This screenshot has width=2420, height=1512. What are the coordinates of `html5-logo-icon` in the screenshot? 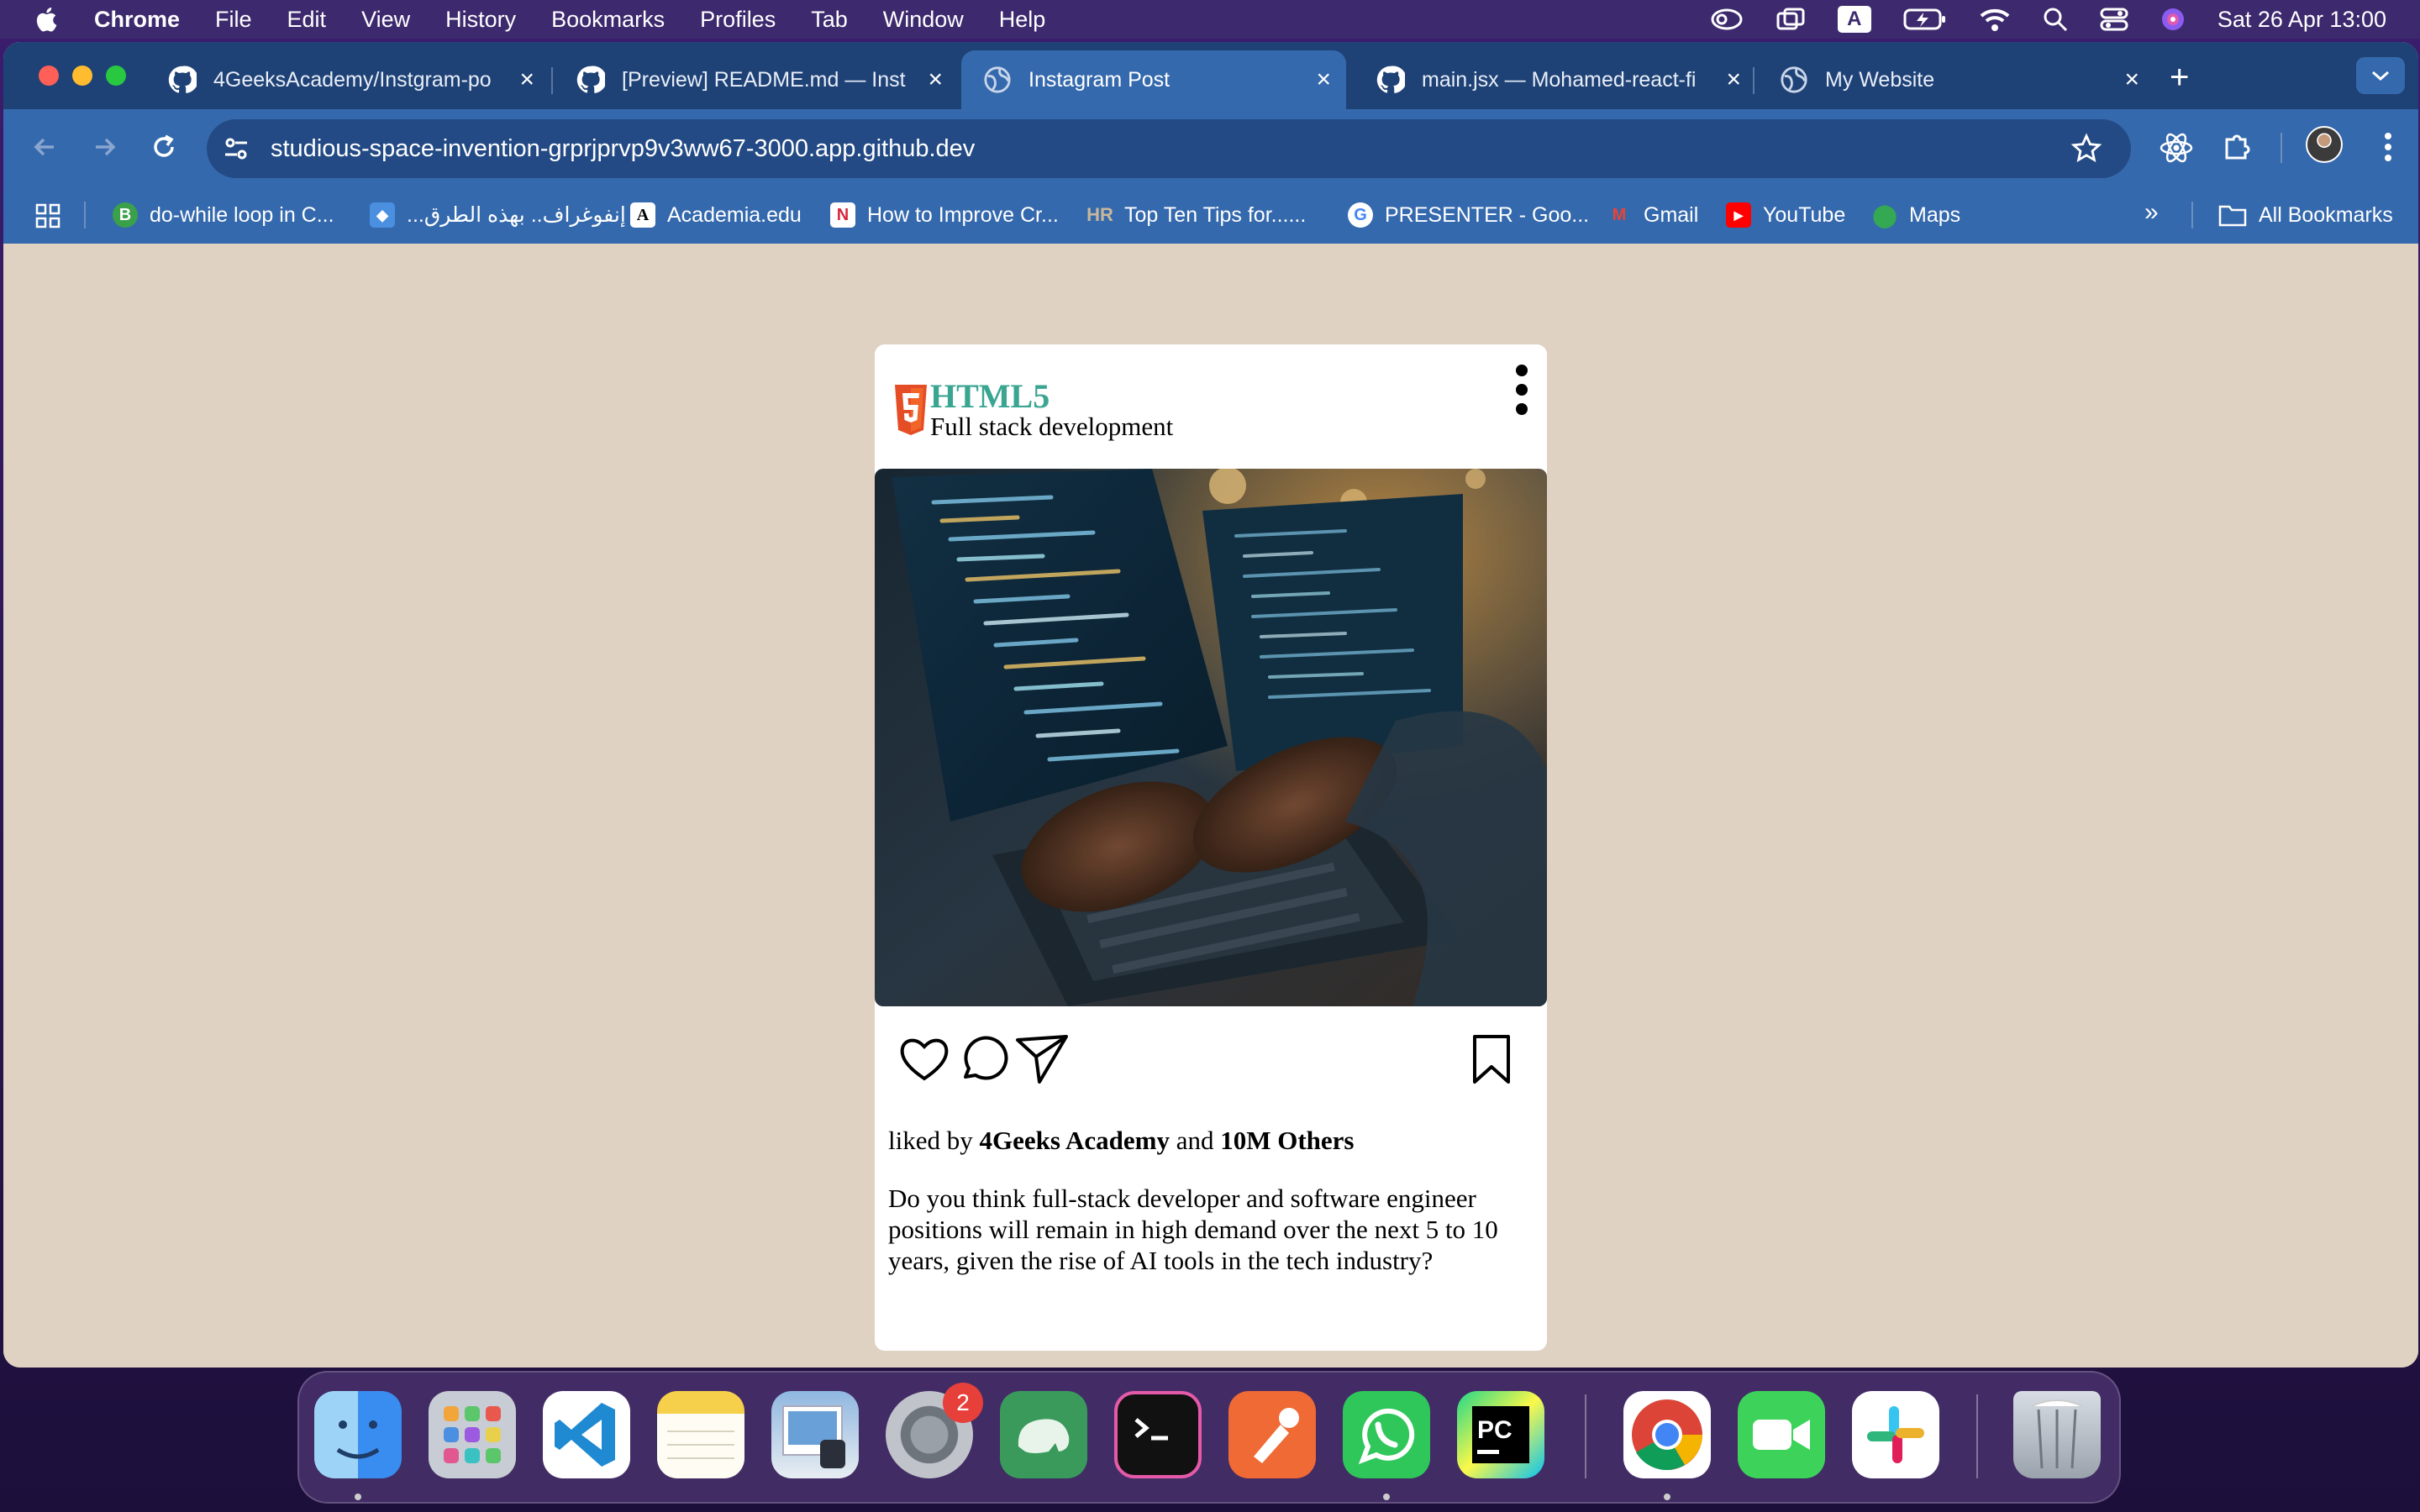 It's located at (911, 410).